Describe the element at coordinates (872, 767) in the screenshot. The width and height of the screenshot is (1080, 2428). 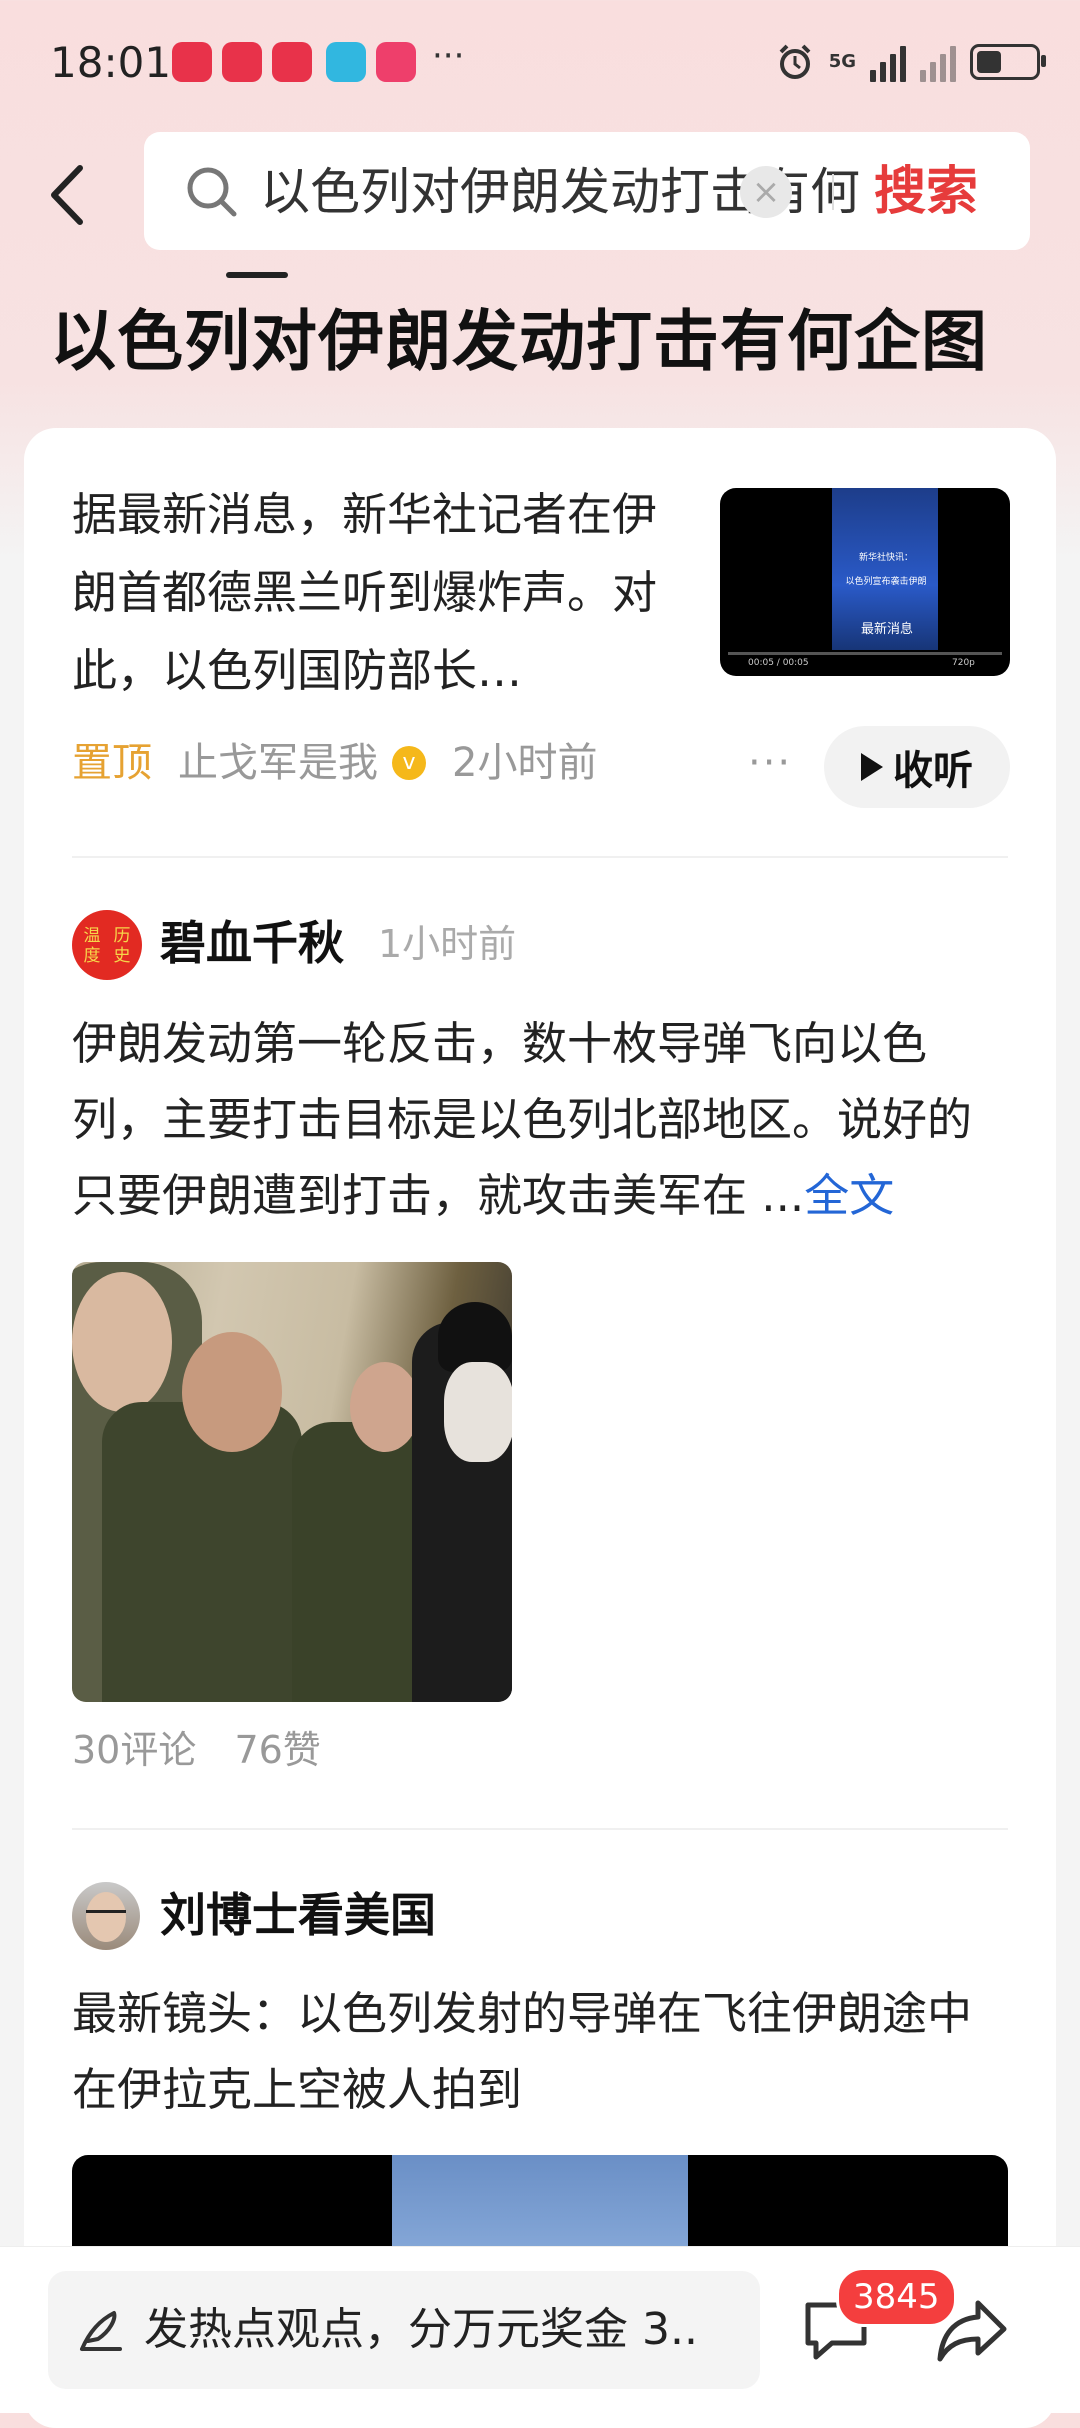
I see `play-icon` at that location.